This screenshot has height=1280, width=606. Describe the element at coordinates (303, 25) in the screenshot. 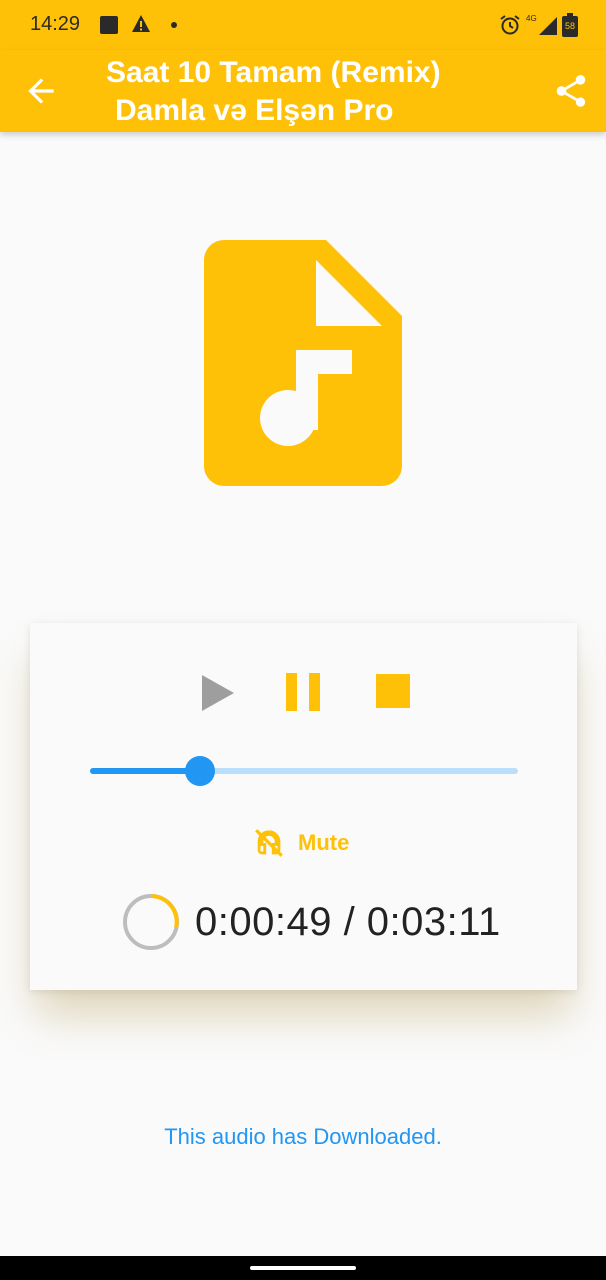

I see `status-bar: 14:29 4G 58` at that location.